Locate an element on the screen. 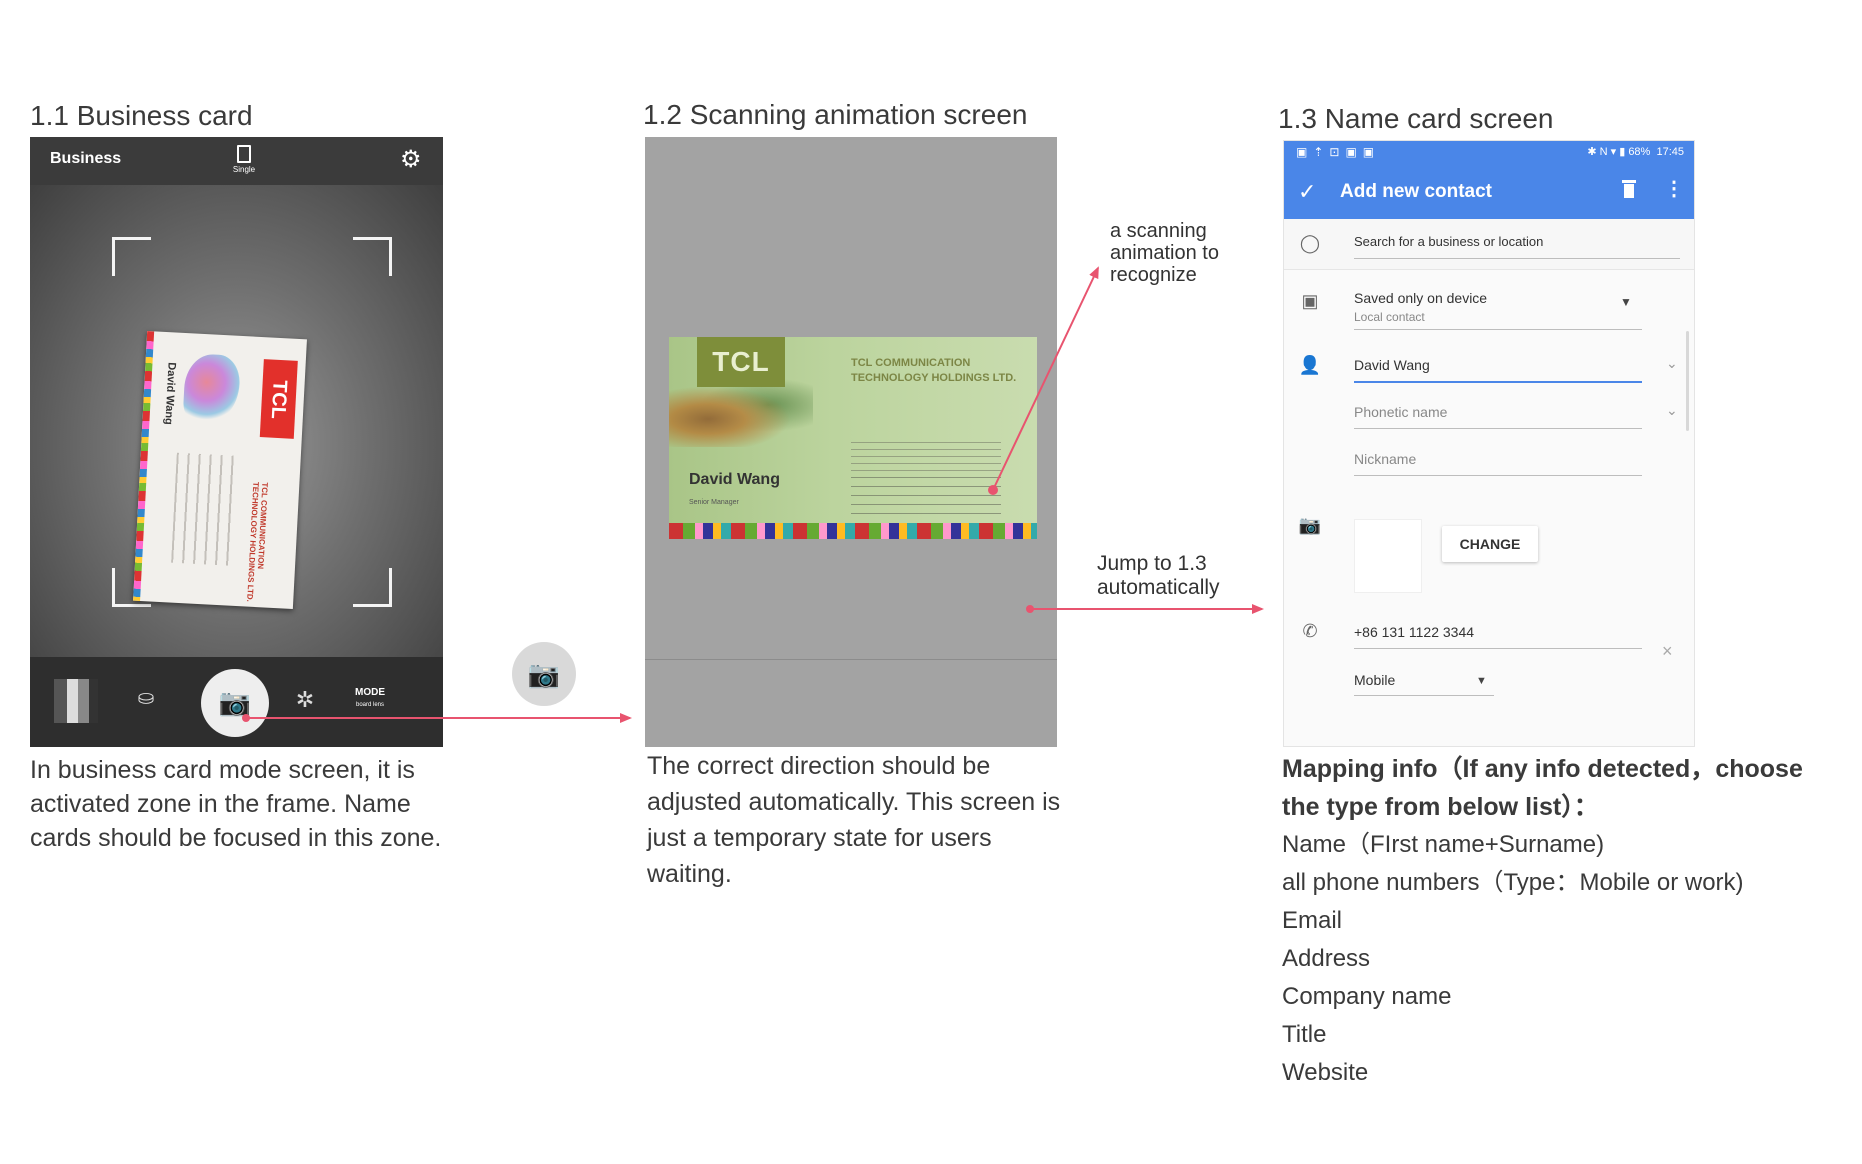 The width and height of the screenshot is (1862, 1164). notification-icons: ▣⇡⊡▣▣ is located at coordinates (1338, 152).